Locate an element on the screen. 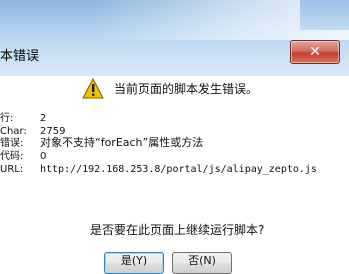 The image size is (349, 274). error-header-message: 当前页面的脚本发生错误。 is located at coordinates (186, 89).